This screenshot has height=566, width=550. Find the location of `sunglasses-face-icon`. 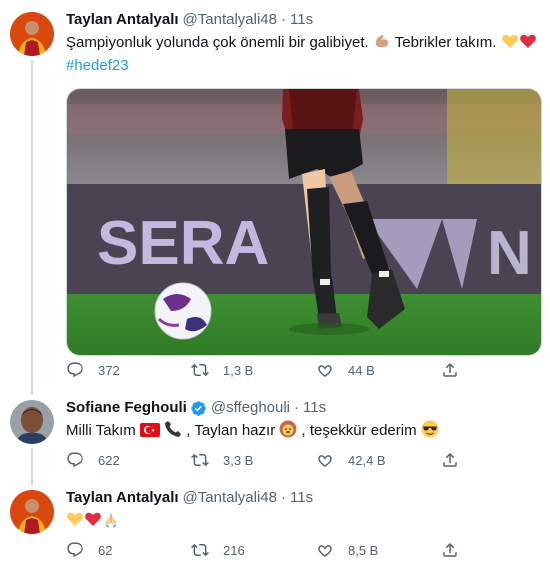

sunglasses-face-icon is located at coordinates (430, 432).